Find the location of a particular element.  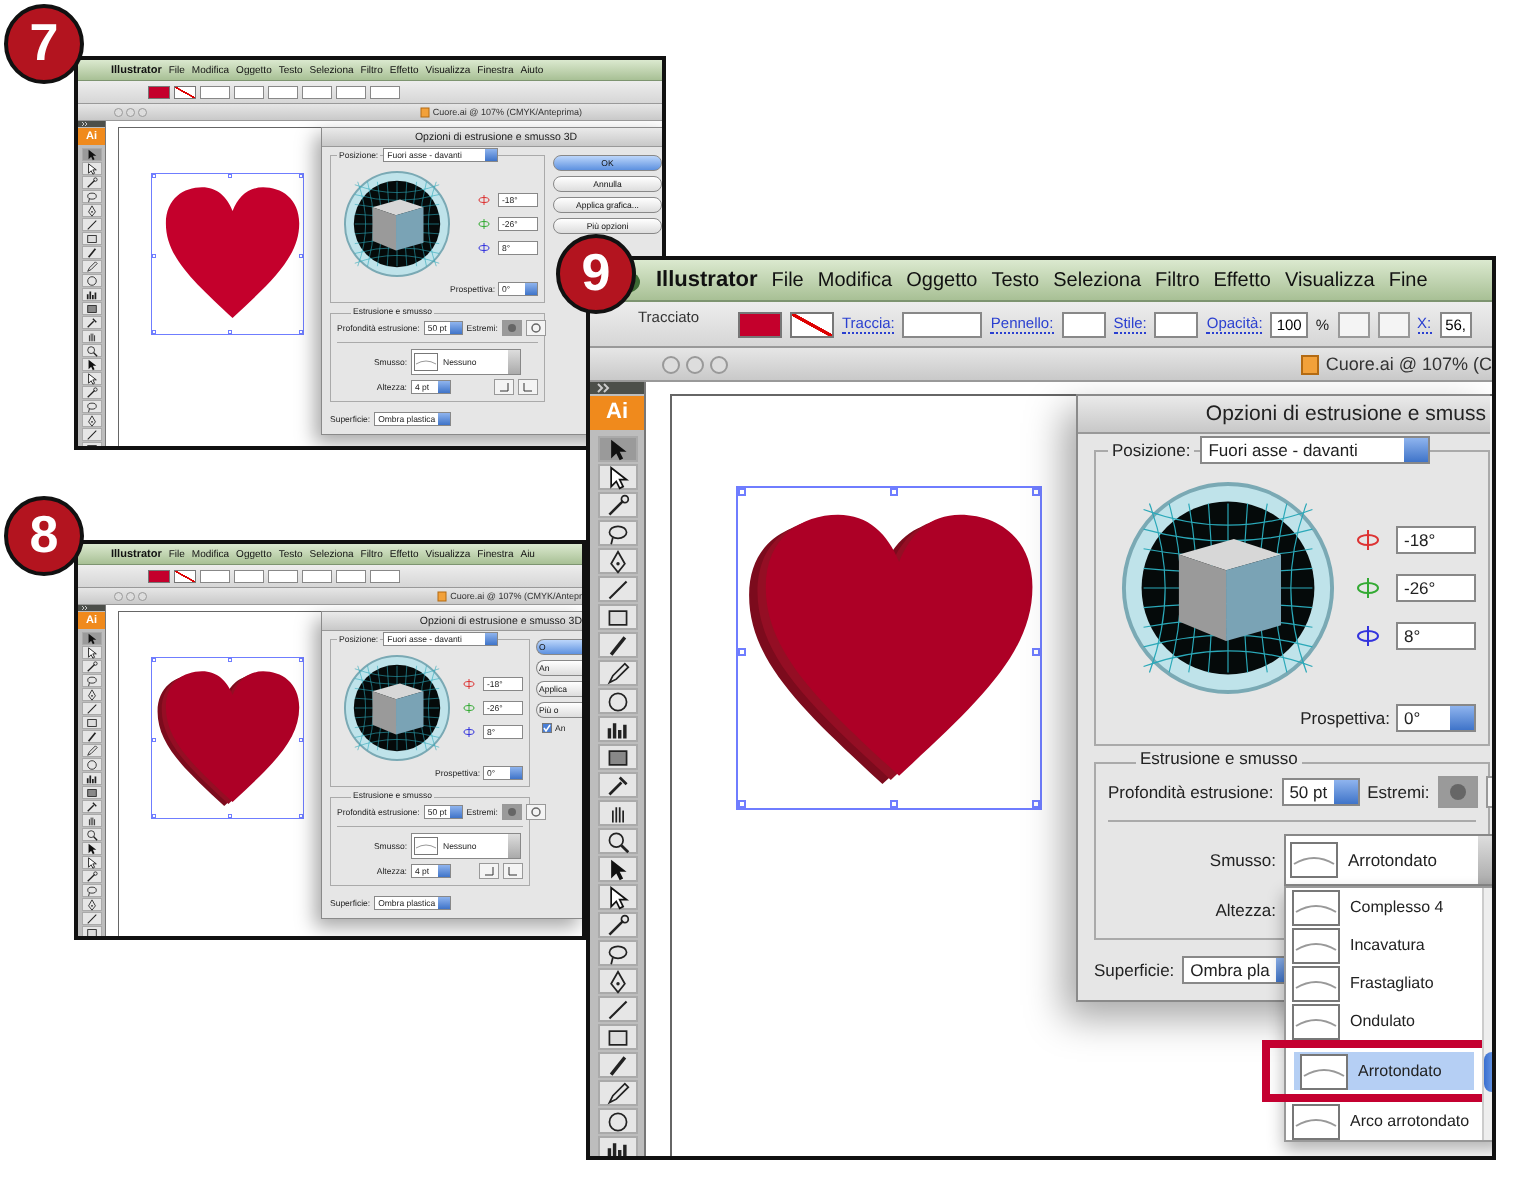

menu-item: Visualizza is located at coordinates (1330, 280).